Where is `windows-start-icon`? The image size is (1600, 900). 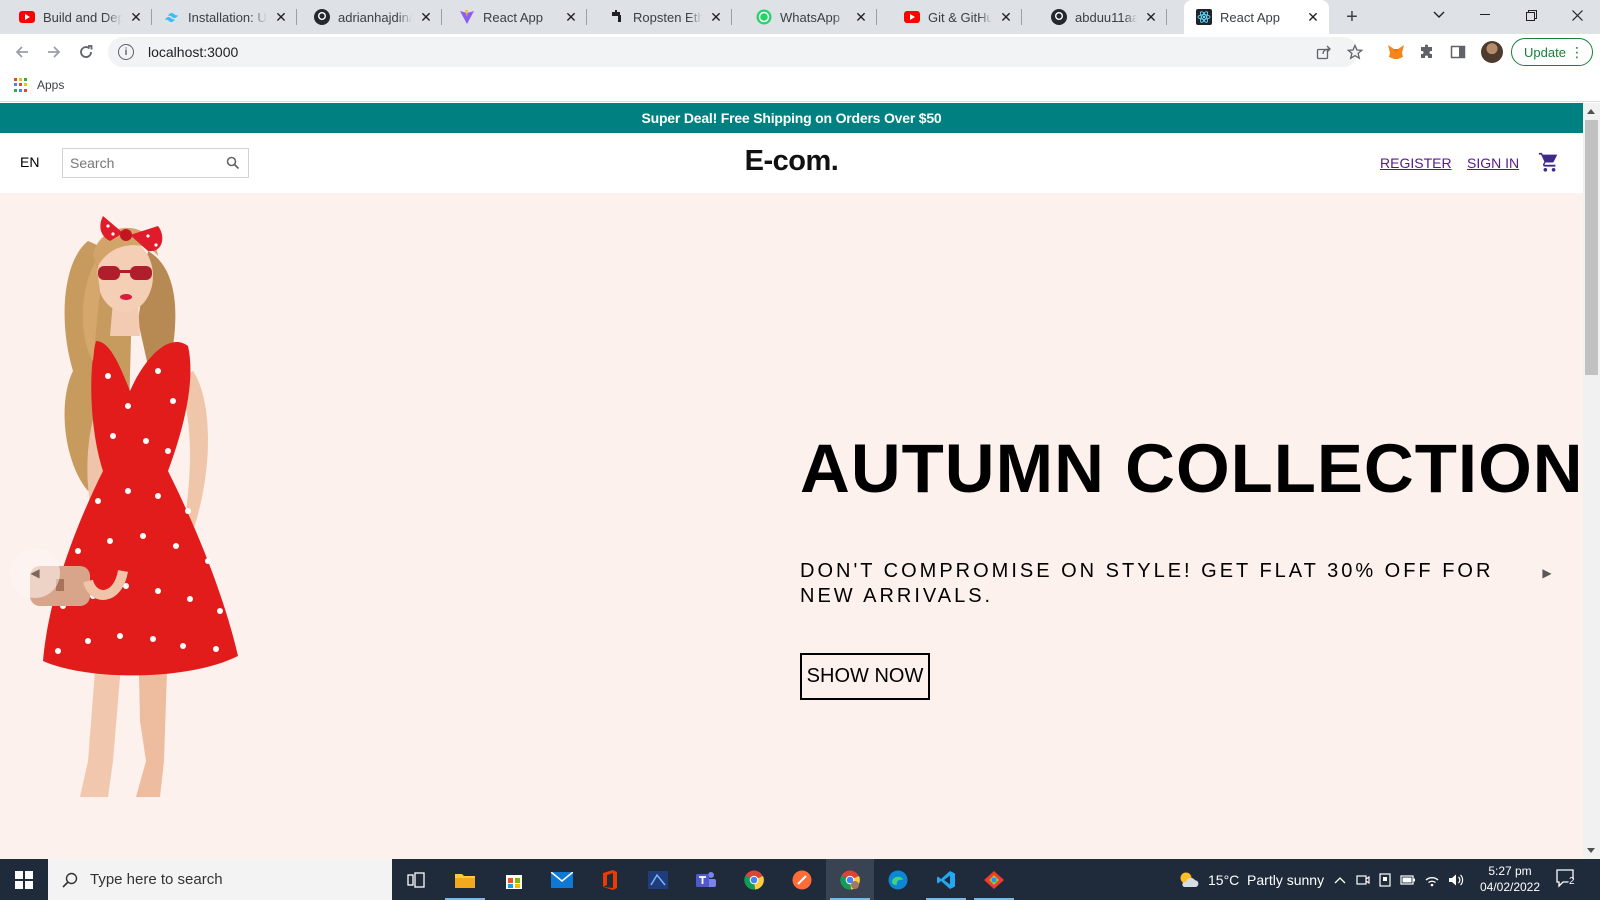 windows-start-icon is located at coordinates (24, 879).